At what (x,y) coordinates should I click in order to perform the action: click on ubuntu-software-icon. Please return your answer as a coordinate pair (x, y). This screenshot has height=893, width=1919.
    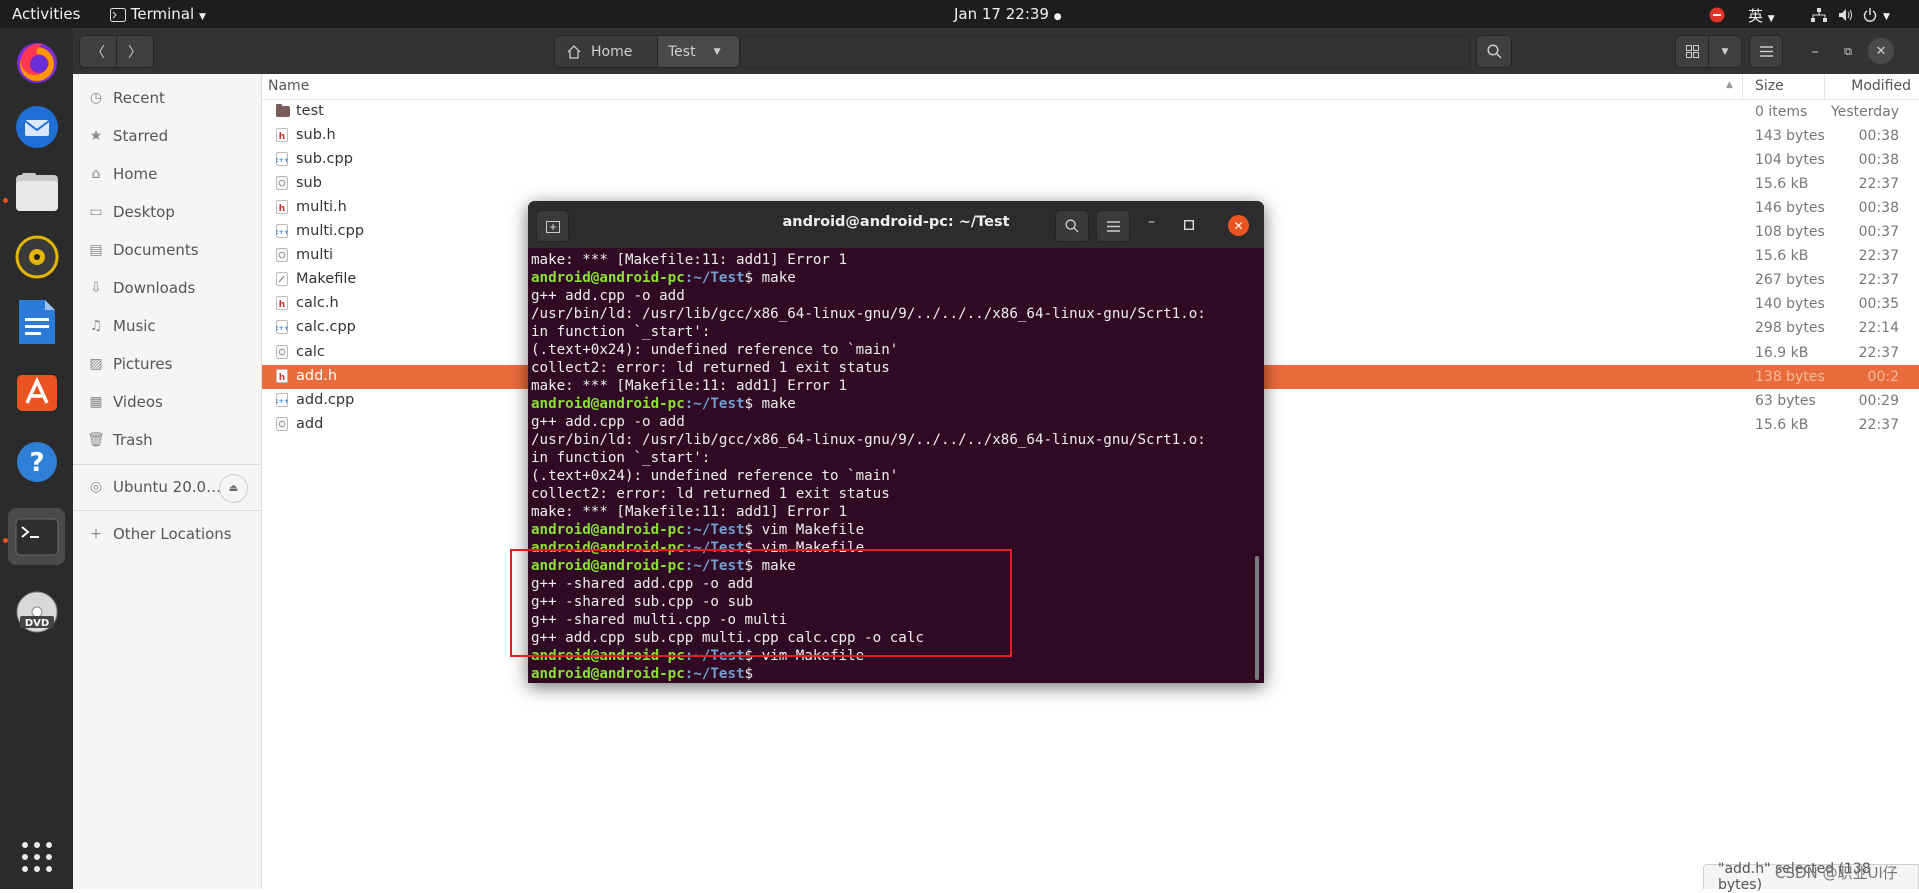
    Looking at the image, I should click on (36, 391).